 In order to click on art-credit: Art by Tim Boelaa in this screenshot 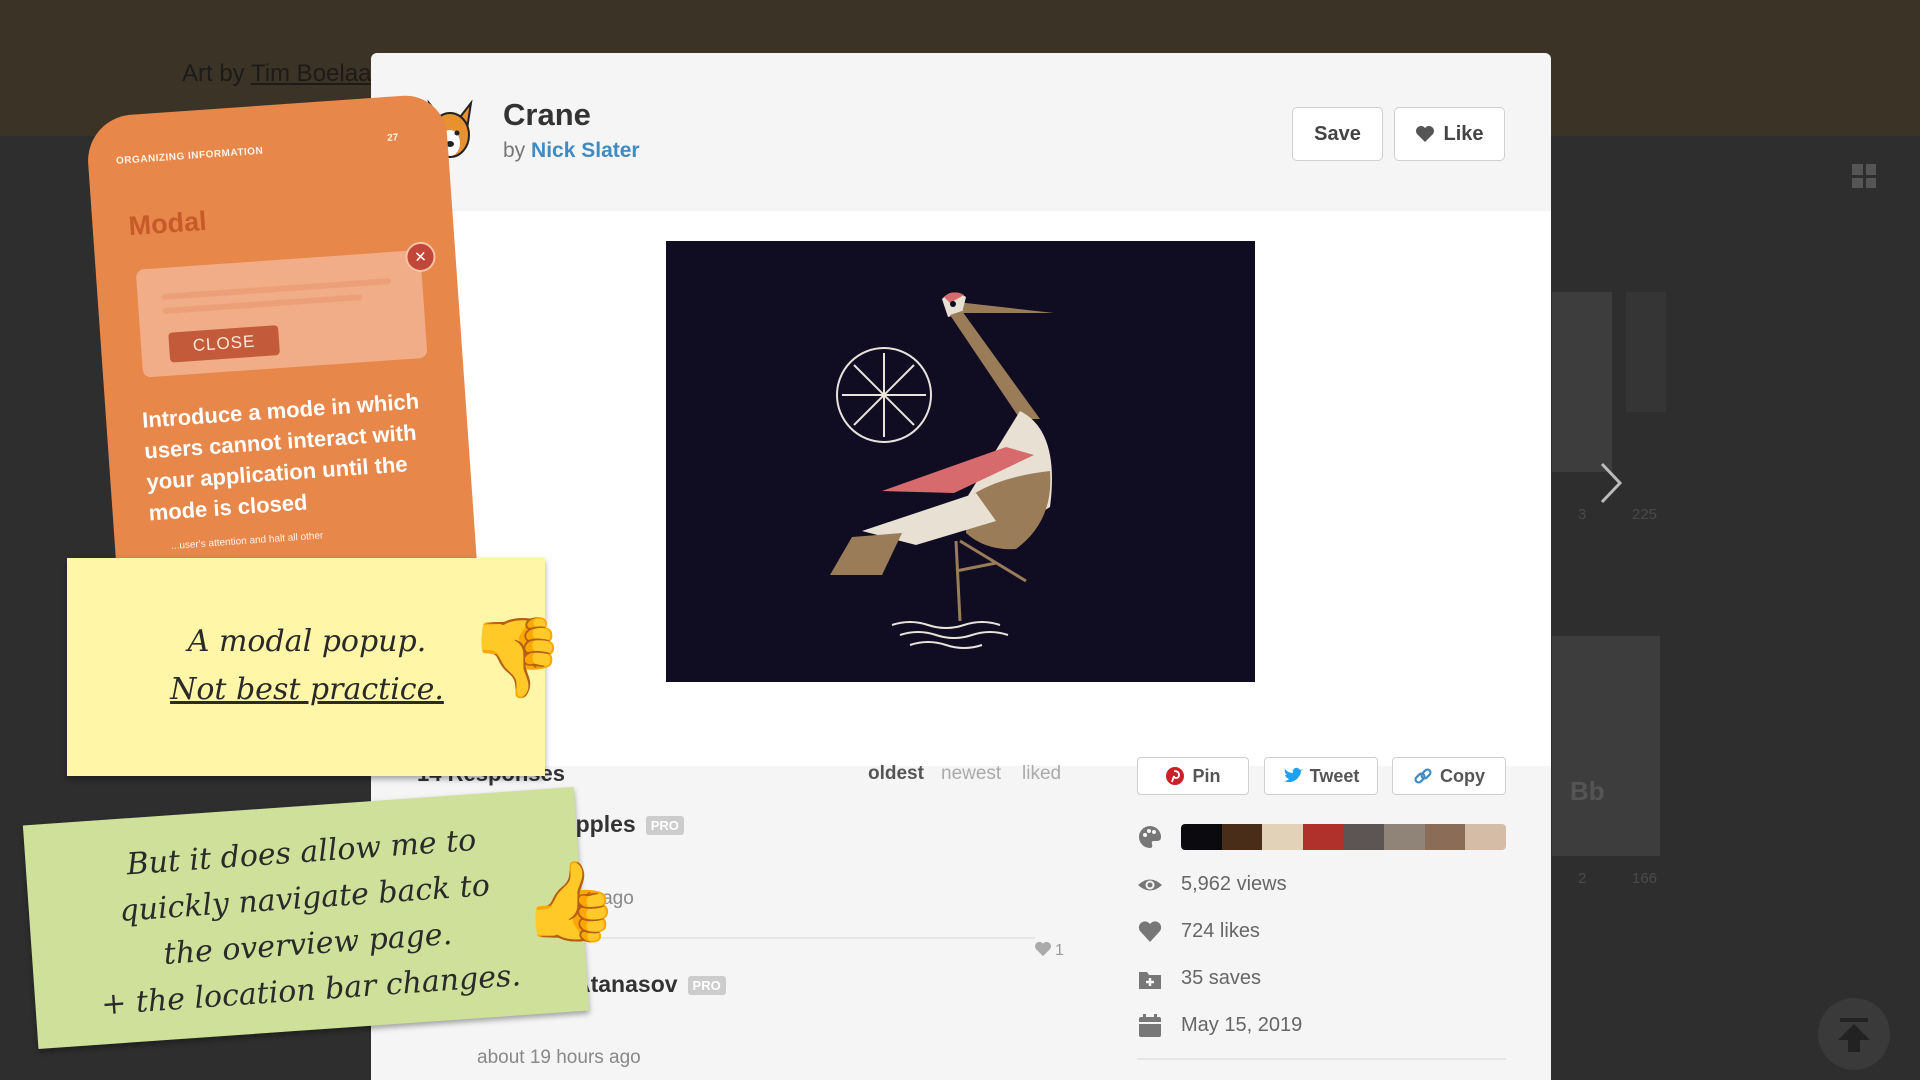, I will do `click(276, 74)`.